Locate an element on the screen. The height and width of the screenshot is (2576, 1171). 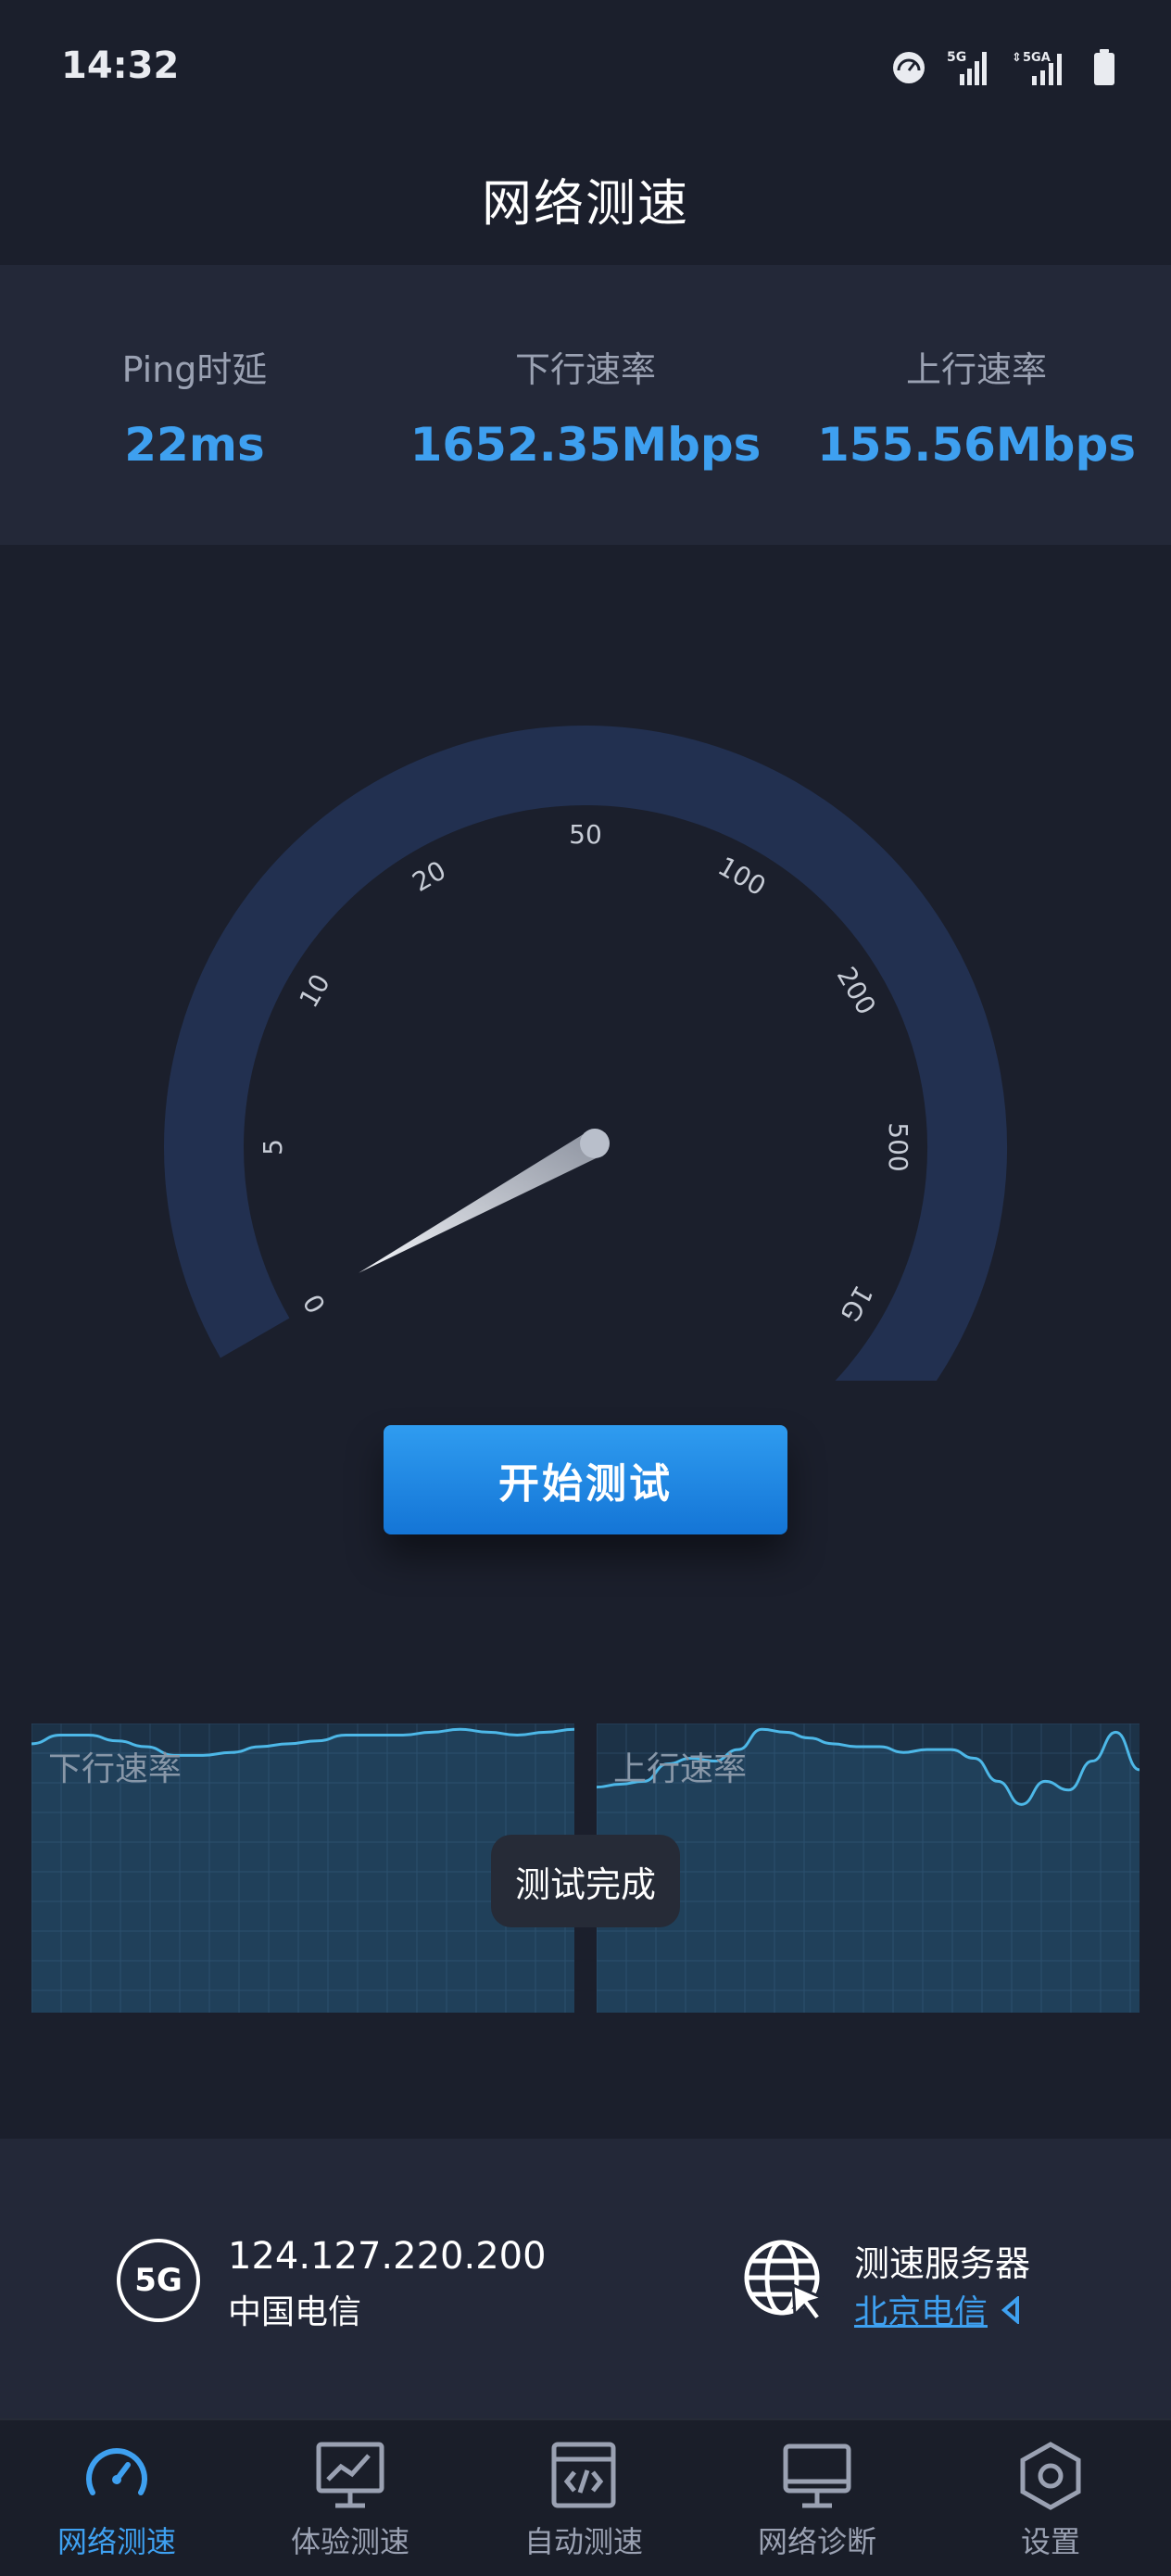
bottom-nav: 网络测速 体验测速 自动测速 网络诊断 设置 is located at coordinates (585, 2497).